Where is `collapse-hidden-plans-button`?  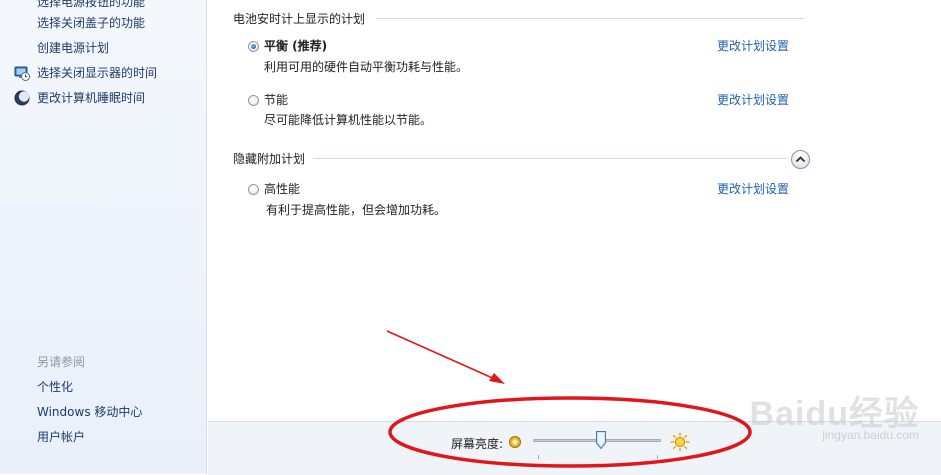 collapse-hidden-plans-button is located at coordinates (800, 159).